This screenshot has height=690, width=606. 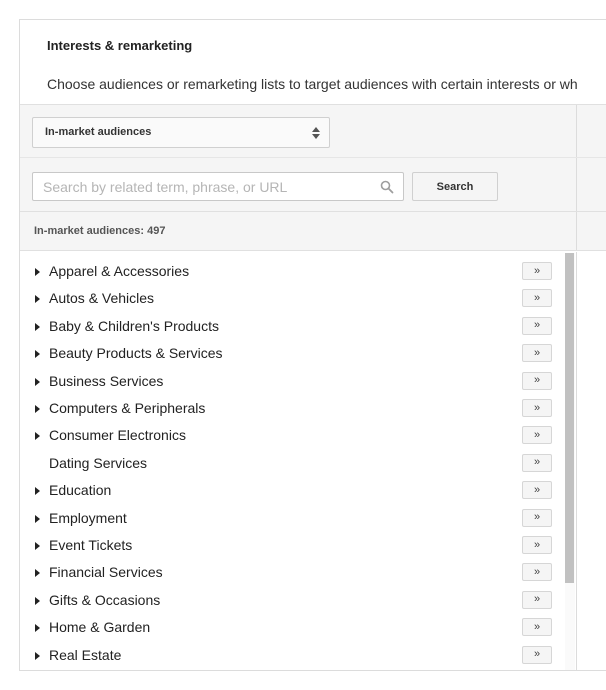 I want to click on audience-type-bar: In-market audiences, so click(x=313, y=130).